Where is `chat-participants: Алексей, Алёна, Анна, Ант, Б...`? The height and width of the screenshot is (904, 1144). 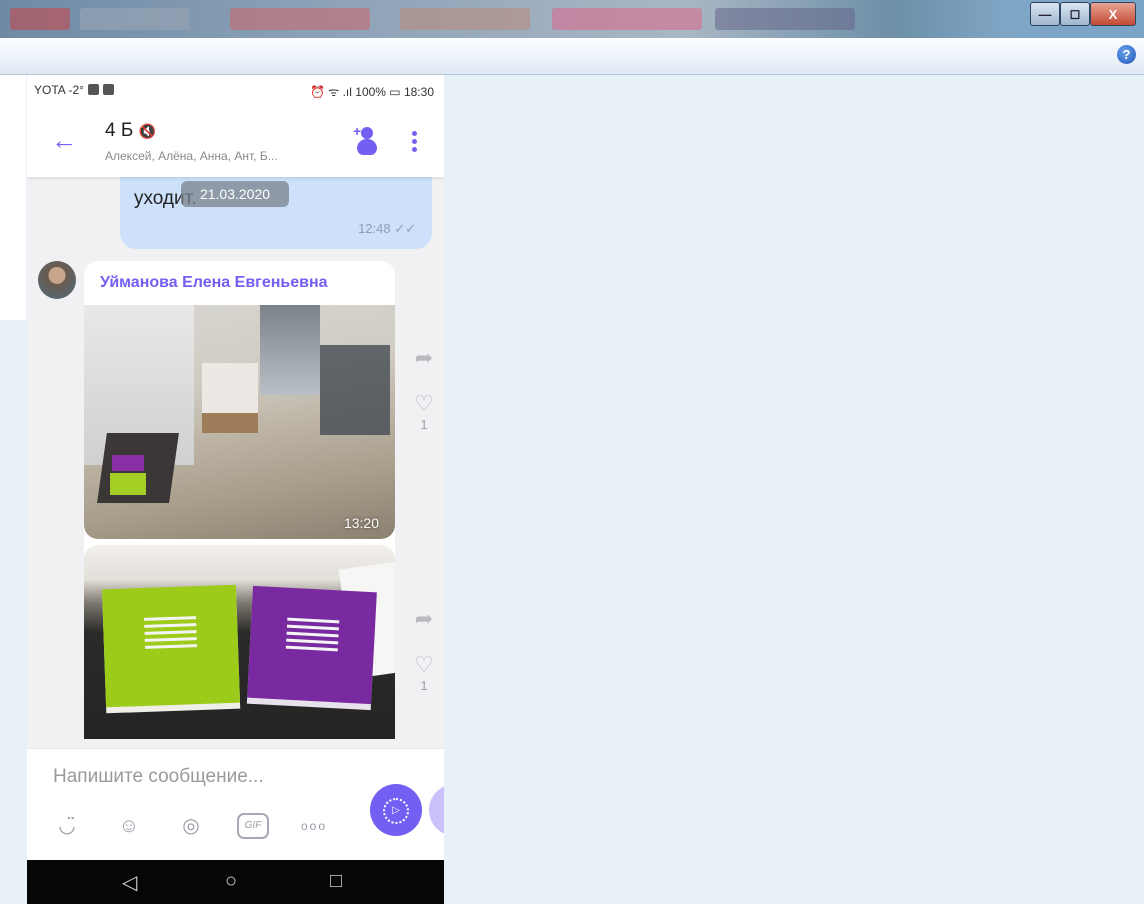
chat-participants: Алексей, Алёна, Анна, Ант, Б... is located at coordinates (191, 156).